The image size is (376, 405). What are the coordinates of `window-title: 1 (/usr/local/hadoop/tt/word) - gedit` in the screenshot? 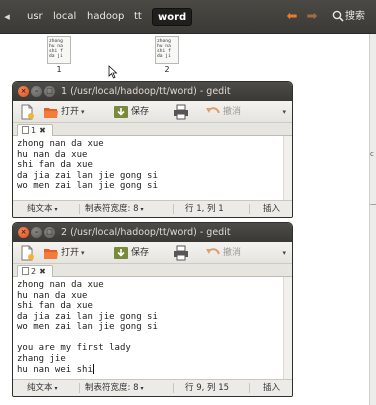 It's located at (146, 91).